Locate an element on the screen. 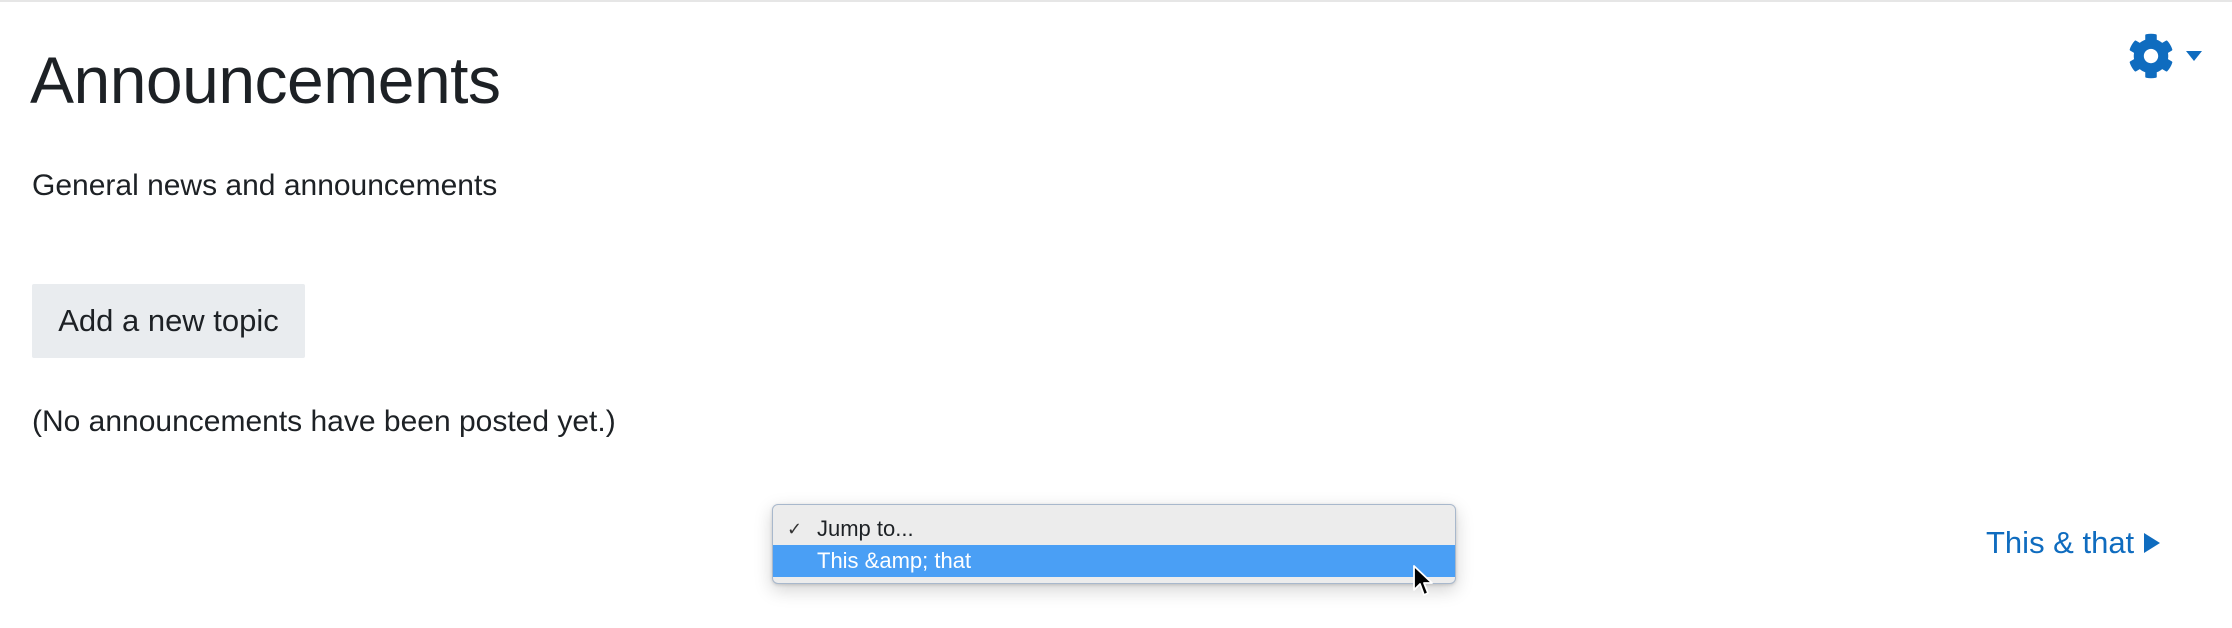 The width and height of the screenshot is (2232, 628). add-new-topic-button: Add a new topic is located at coordinates (168, 321).